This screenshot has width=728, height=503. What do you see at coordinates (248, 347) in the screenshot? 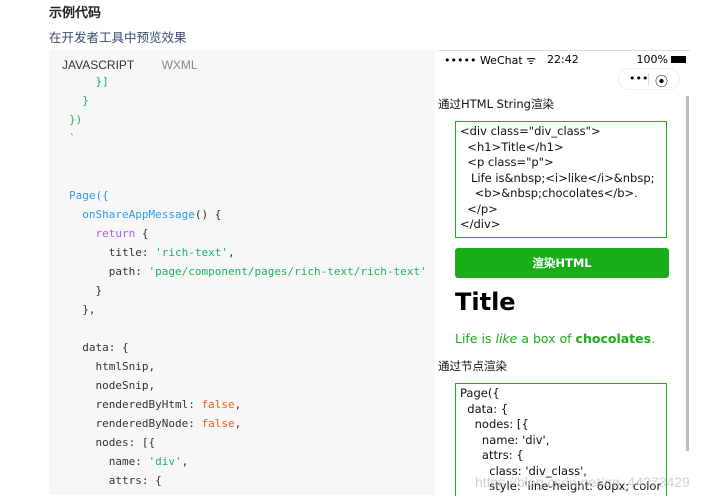
I see `code-line: data: {` at bounding box center [248, 347].